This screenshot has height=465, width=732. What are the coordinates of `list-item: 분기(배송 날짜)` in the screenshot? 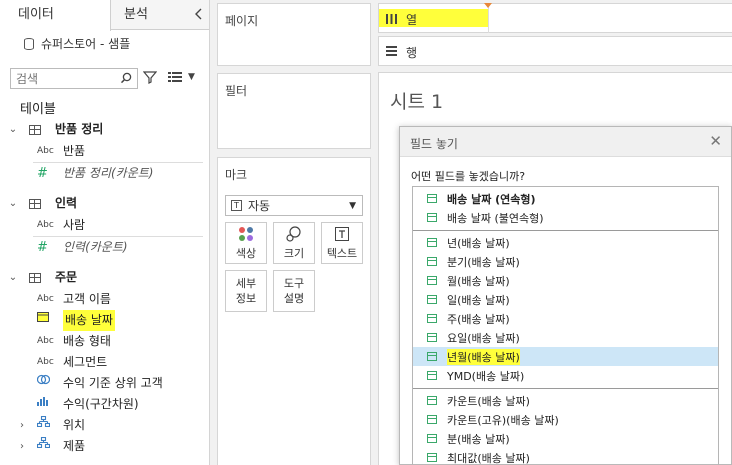 It's located at (565, 261).